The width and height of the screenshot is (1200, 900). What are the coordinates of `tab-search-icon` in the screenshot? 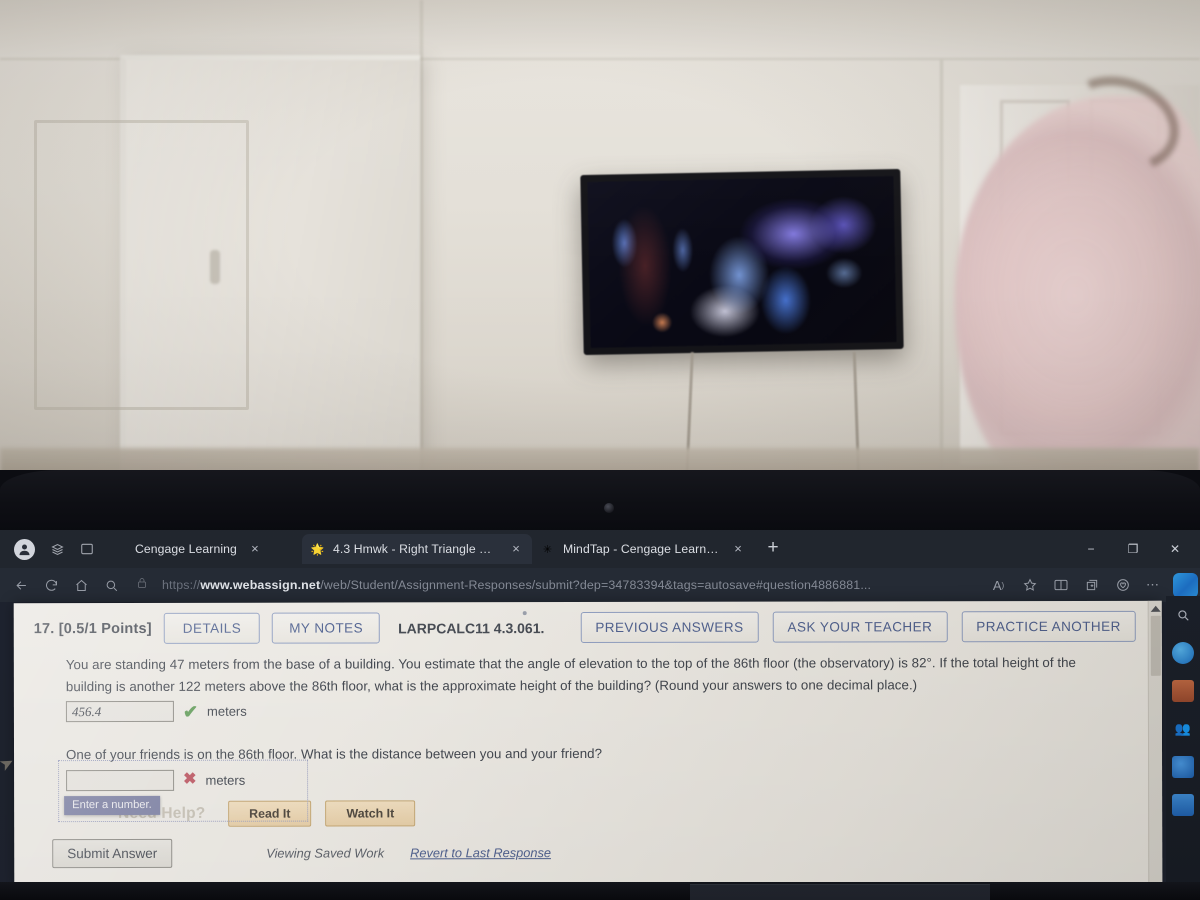 It's located at (87, 549).